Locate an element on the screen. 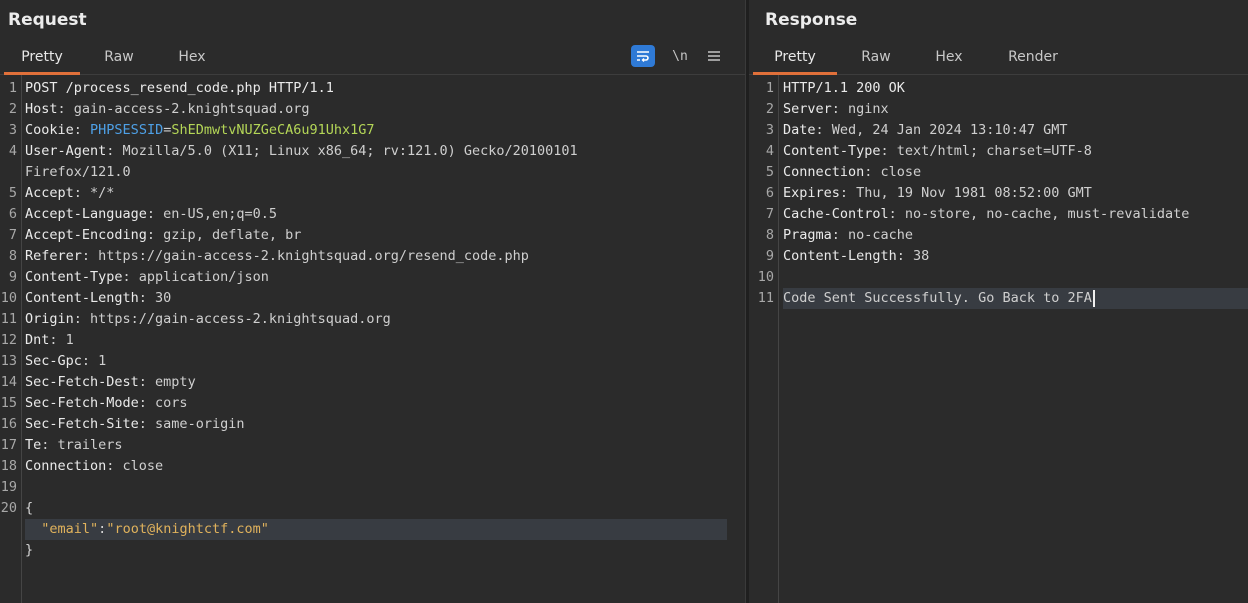 This screenshot has height=603, width=1248. hamburger-menu-icon is located at coordinates (714, 56).